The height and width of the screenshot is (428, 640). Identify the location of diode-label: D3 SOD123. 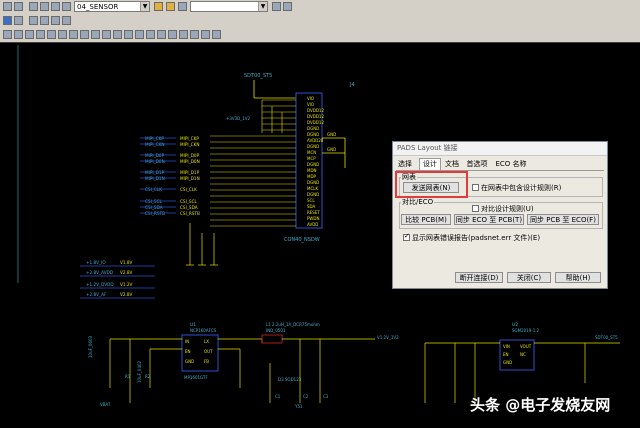
(290, 379).